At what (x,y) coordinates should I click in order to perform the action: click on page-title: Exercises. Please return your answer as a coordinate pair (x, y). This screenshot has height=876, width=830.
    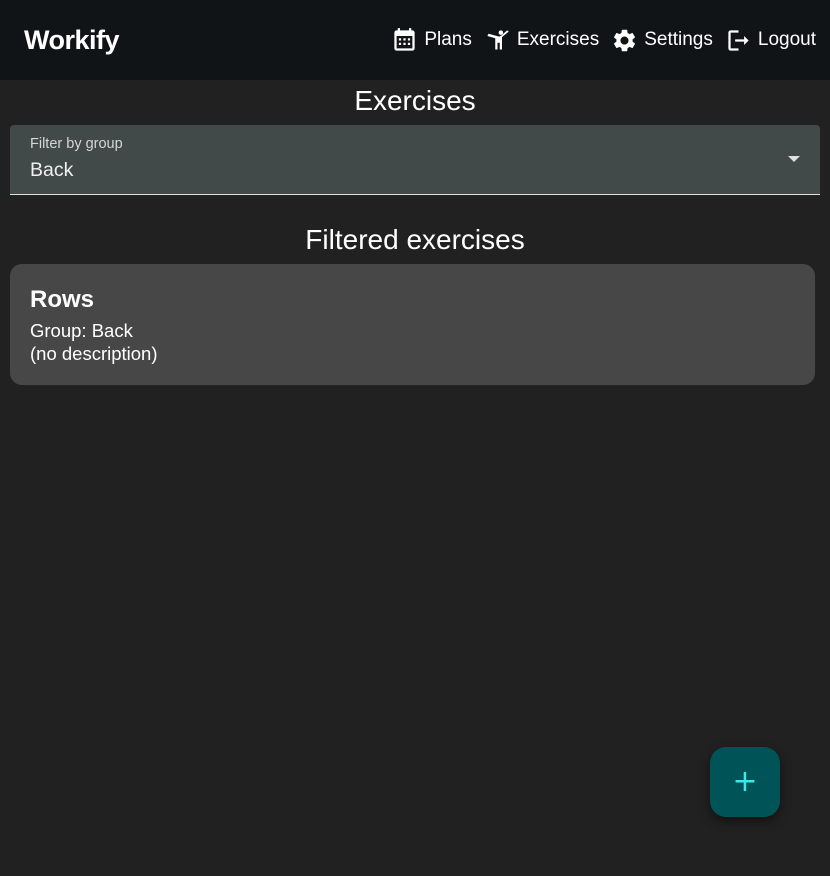
    Looking at the image, I should click on (415, 100).